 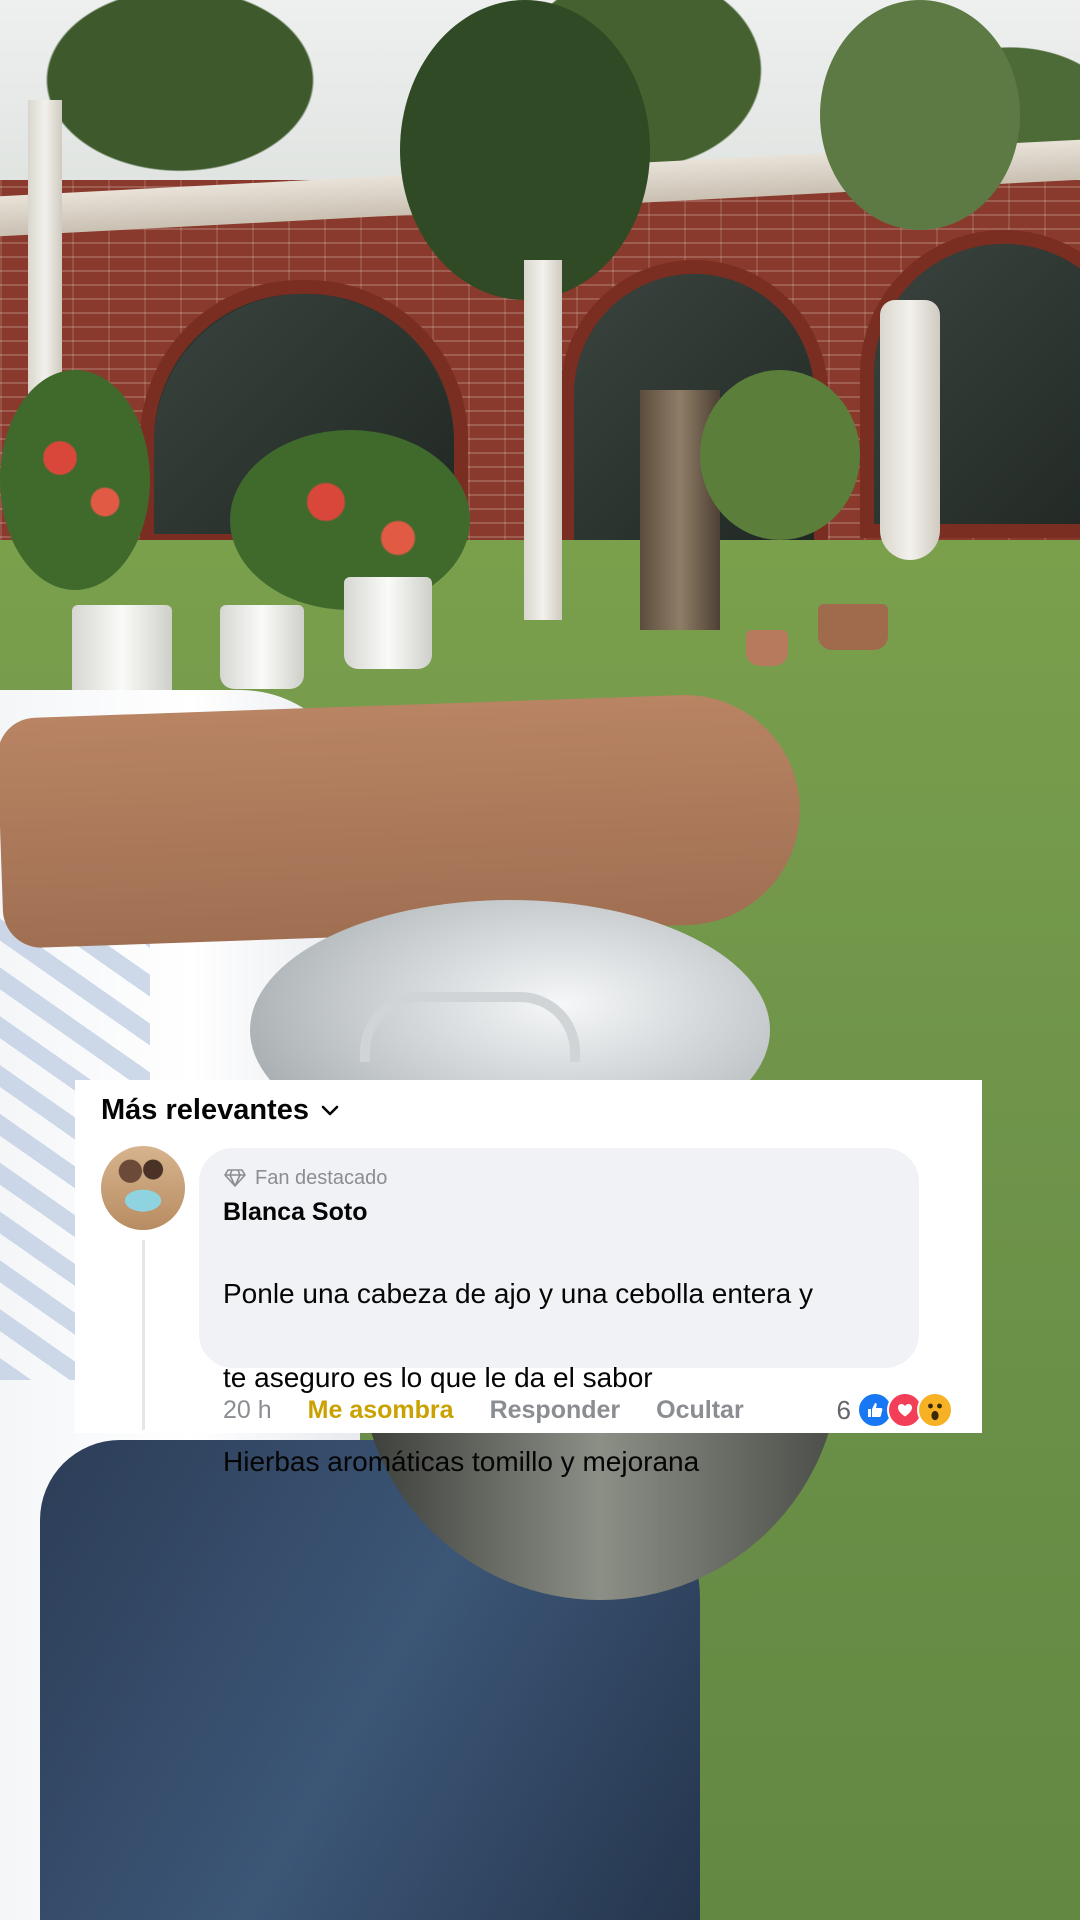 What do you see at coordinates (543, 440) in the screenshot?
I see `tree-trunk-center` at bounding box center [543, 440].